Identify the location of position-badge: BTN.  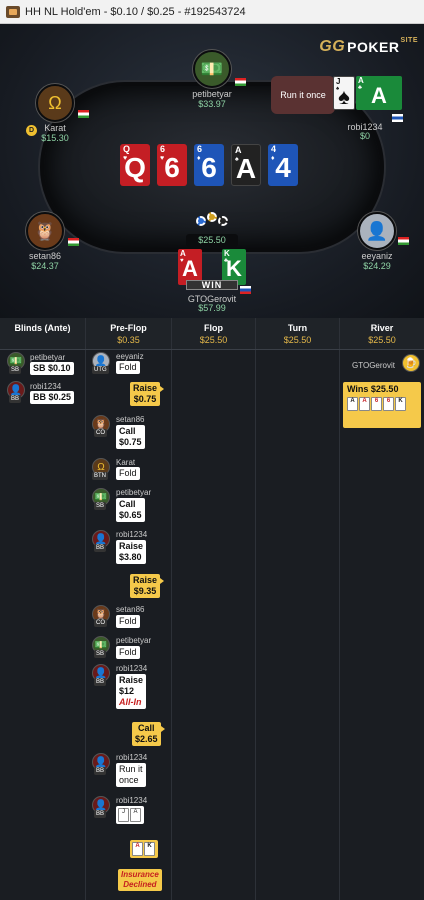
(100, 476).